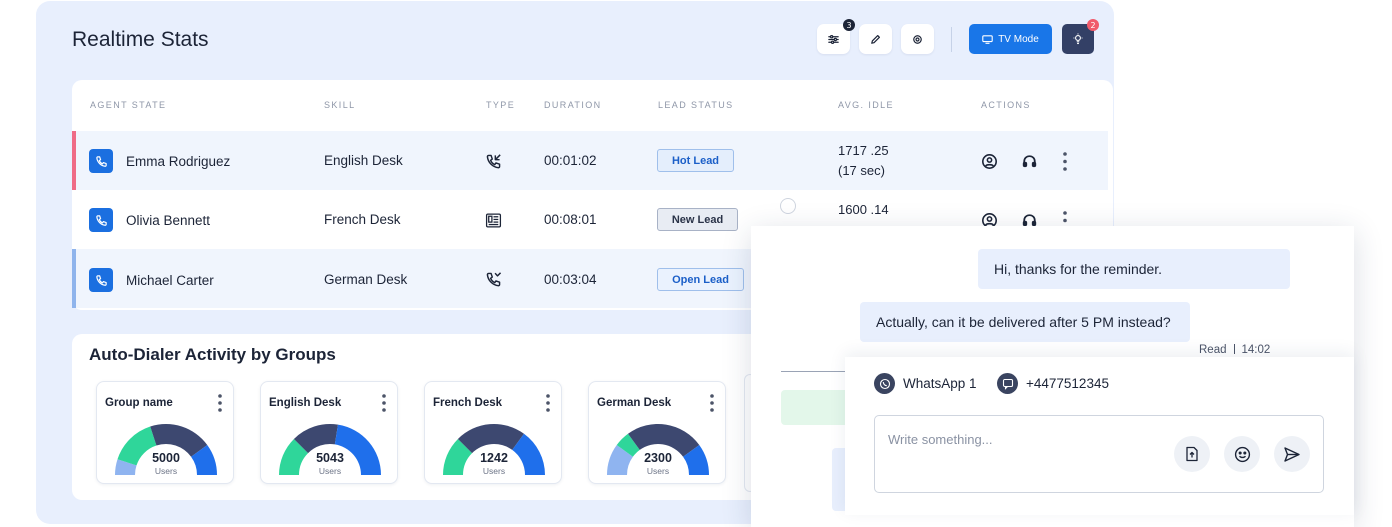  Describe the element at coordinates (1256, 350) in the screenshot. I see `message-time: 14:02` at that location.